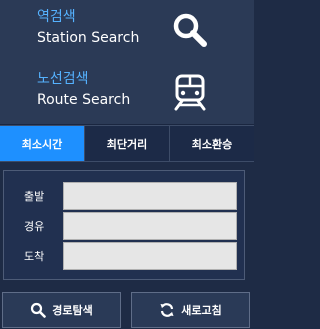  What do you see at coordinates (34, 196) in the screenshot?
I see `departure-label: 출발` at bounding box center [34, 196].